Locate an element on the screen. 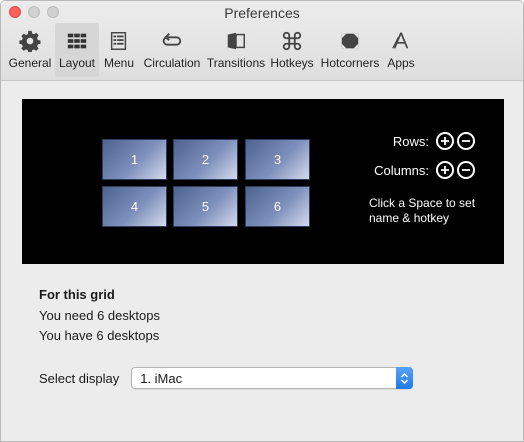 The width and height of the screenshot is (524, 442). display-select-value: 1. iMac is located at coordinates (161, 378).